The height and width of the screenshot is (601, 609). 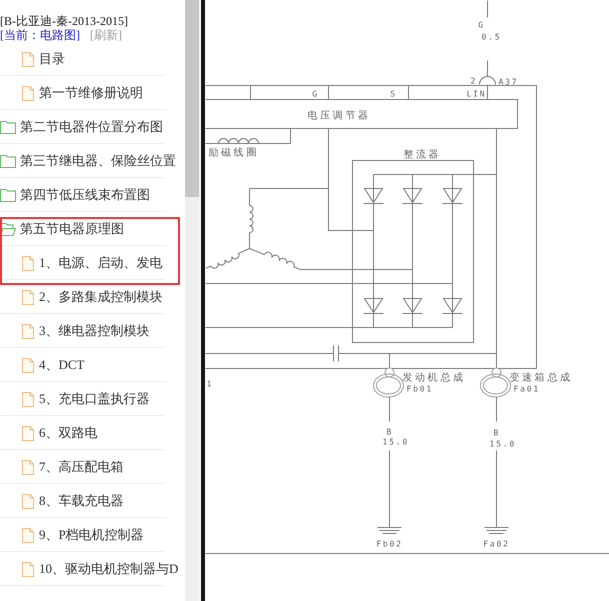 I want to click on wire-label: 1, so click(x=210, y=384).